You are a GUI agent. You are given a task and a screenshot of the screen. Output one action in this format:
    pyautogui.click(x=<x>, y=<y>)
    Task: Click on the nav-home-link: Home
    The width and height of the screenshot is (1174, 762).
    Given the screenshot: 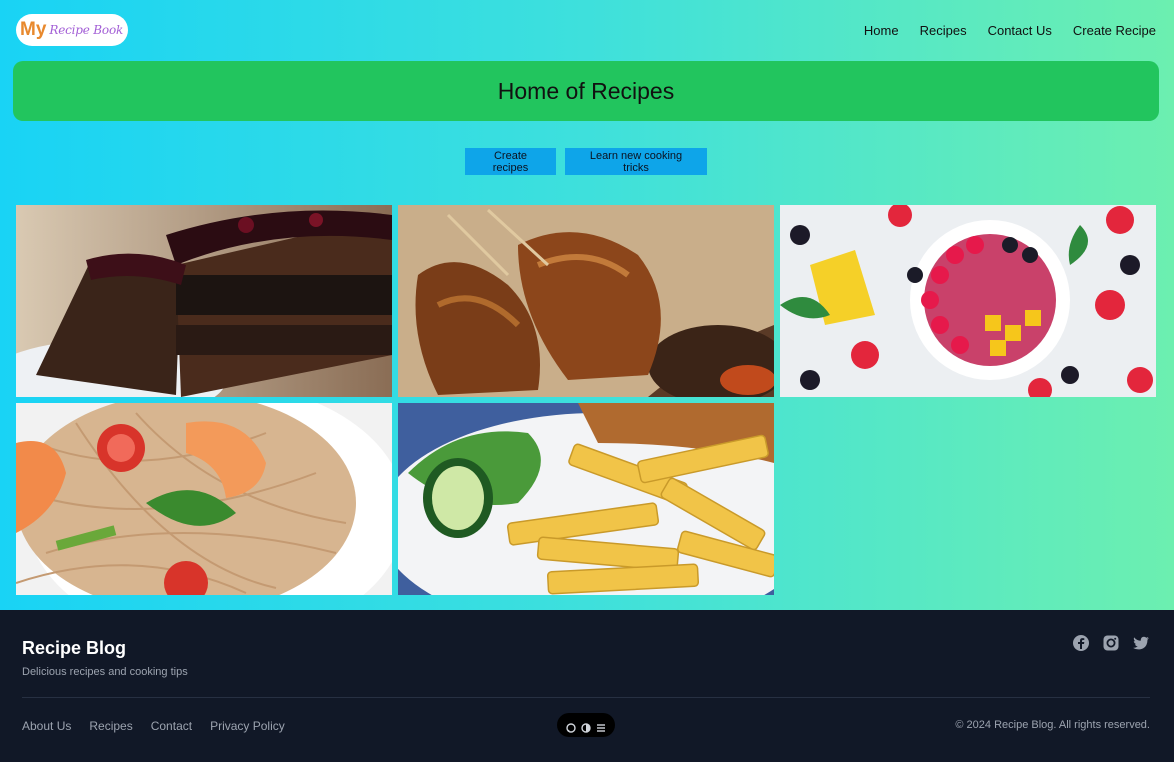 What is the action you would take?
    pyautogui.click(x=881, y=30)
    